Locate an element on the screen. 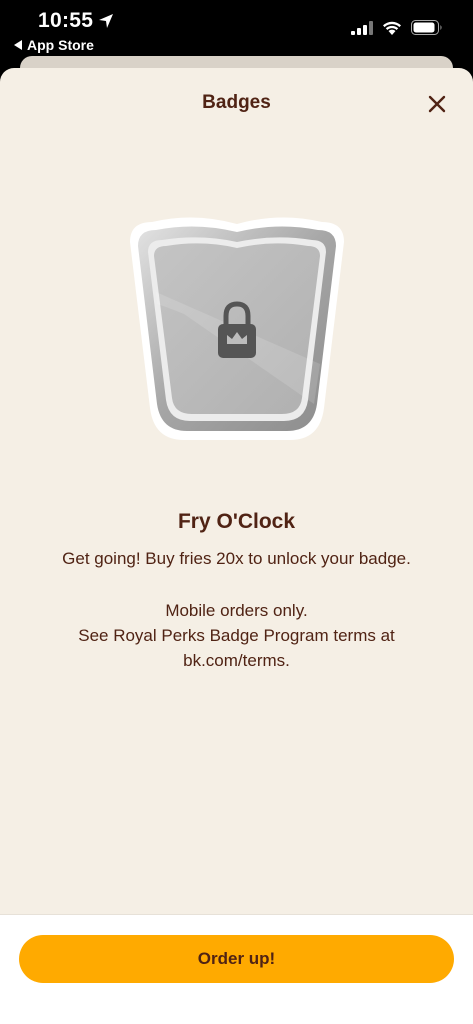 The width and height of the screenshot is (473, 1024). back-to-app-store: App Store is located at coordinates (54, 45).